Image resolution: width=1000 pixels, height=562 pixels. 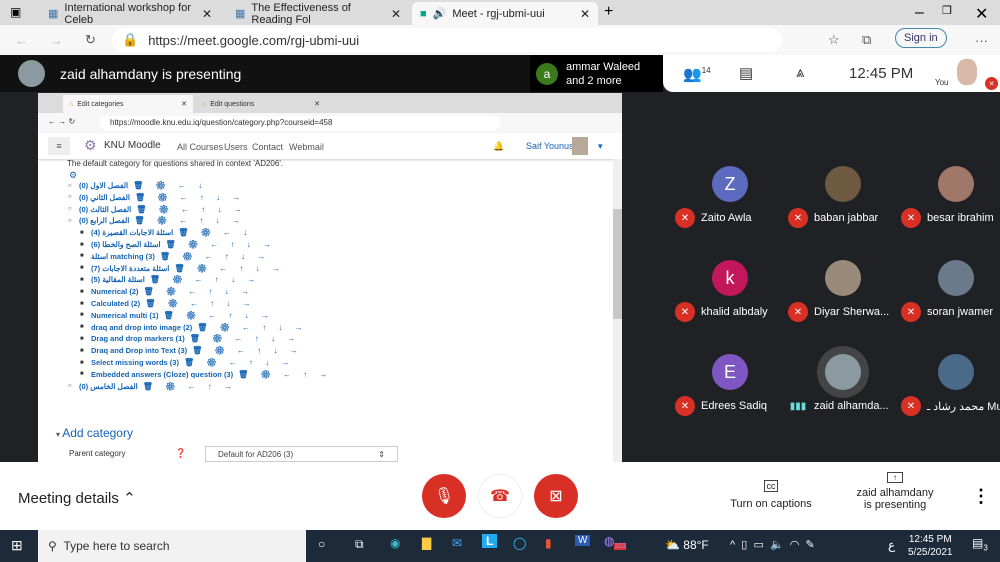 What do you see at coordinates (135, 362) in the screenshot?
I see `category-label: Select missing words (3)` at bounding box center [135, 362].